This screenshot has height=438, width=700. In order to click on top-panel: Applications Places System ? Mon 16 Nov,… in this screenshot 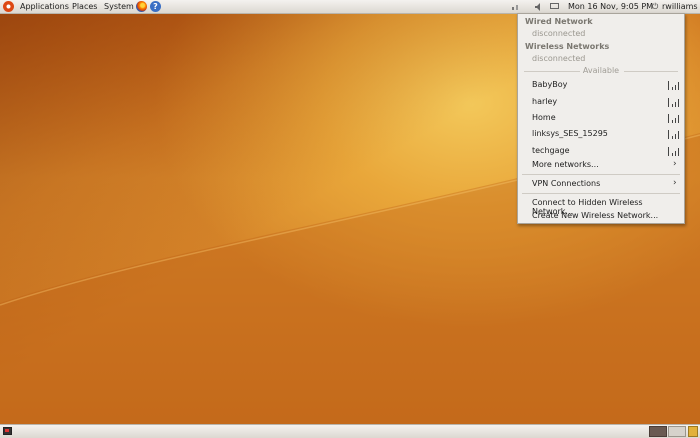, I will do `click(350, 7)`.